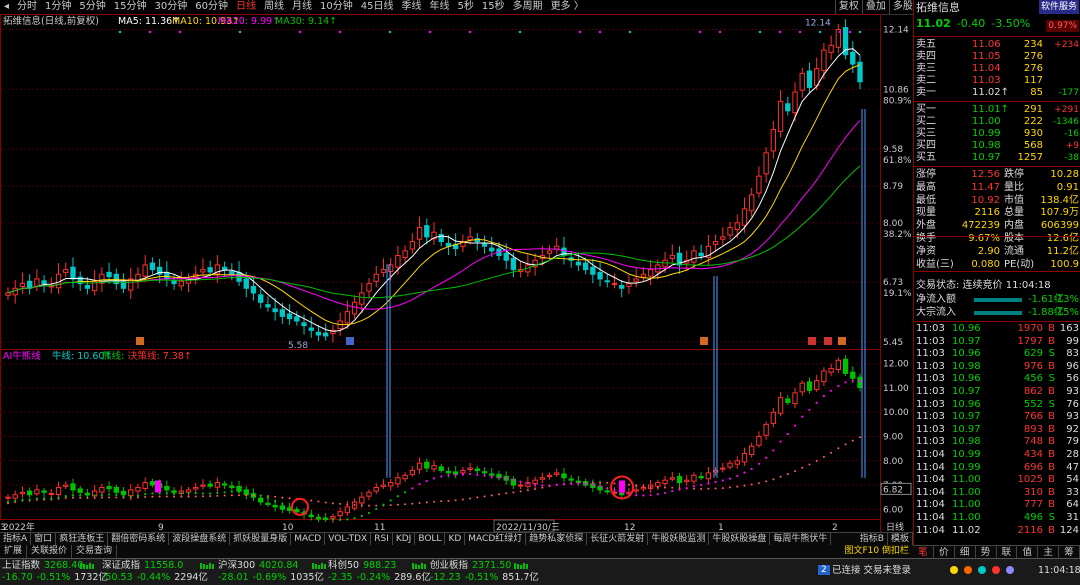 The height and width of the screenshot is (585, 1080). Describe the element at coordinates (246, 7) in the screenshot. I see `period-tab: 日线` at that location.